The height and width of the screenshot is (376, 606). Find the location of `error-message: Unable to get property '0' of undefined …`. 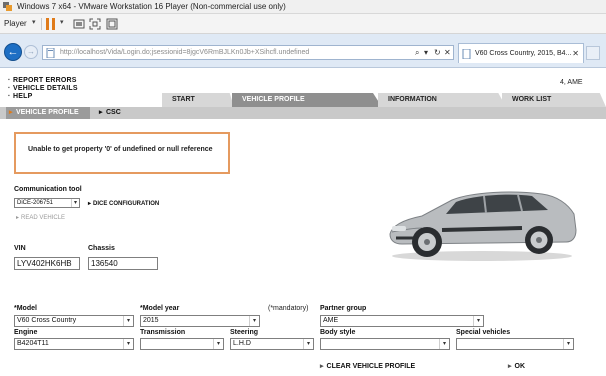

error-message: Unable to get property '0' of undefined … is located at coordinates (120, 149).